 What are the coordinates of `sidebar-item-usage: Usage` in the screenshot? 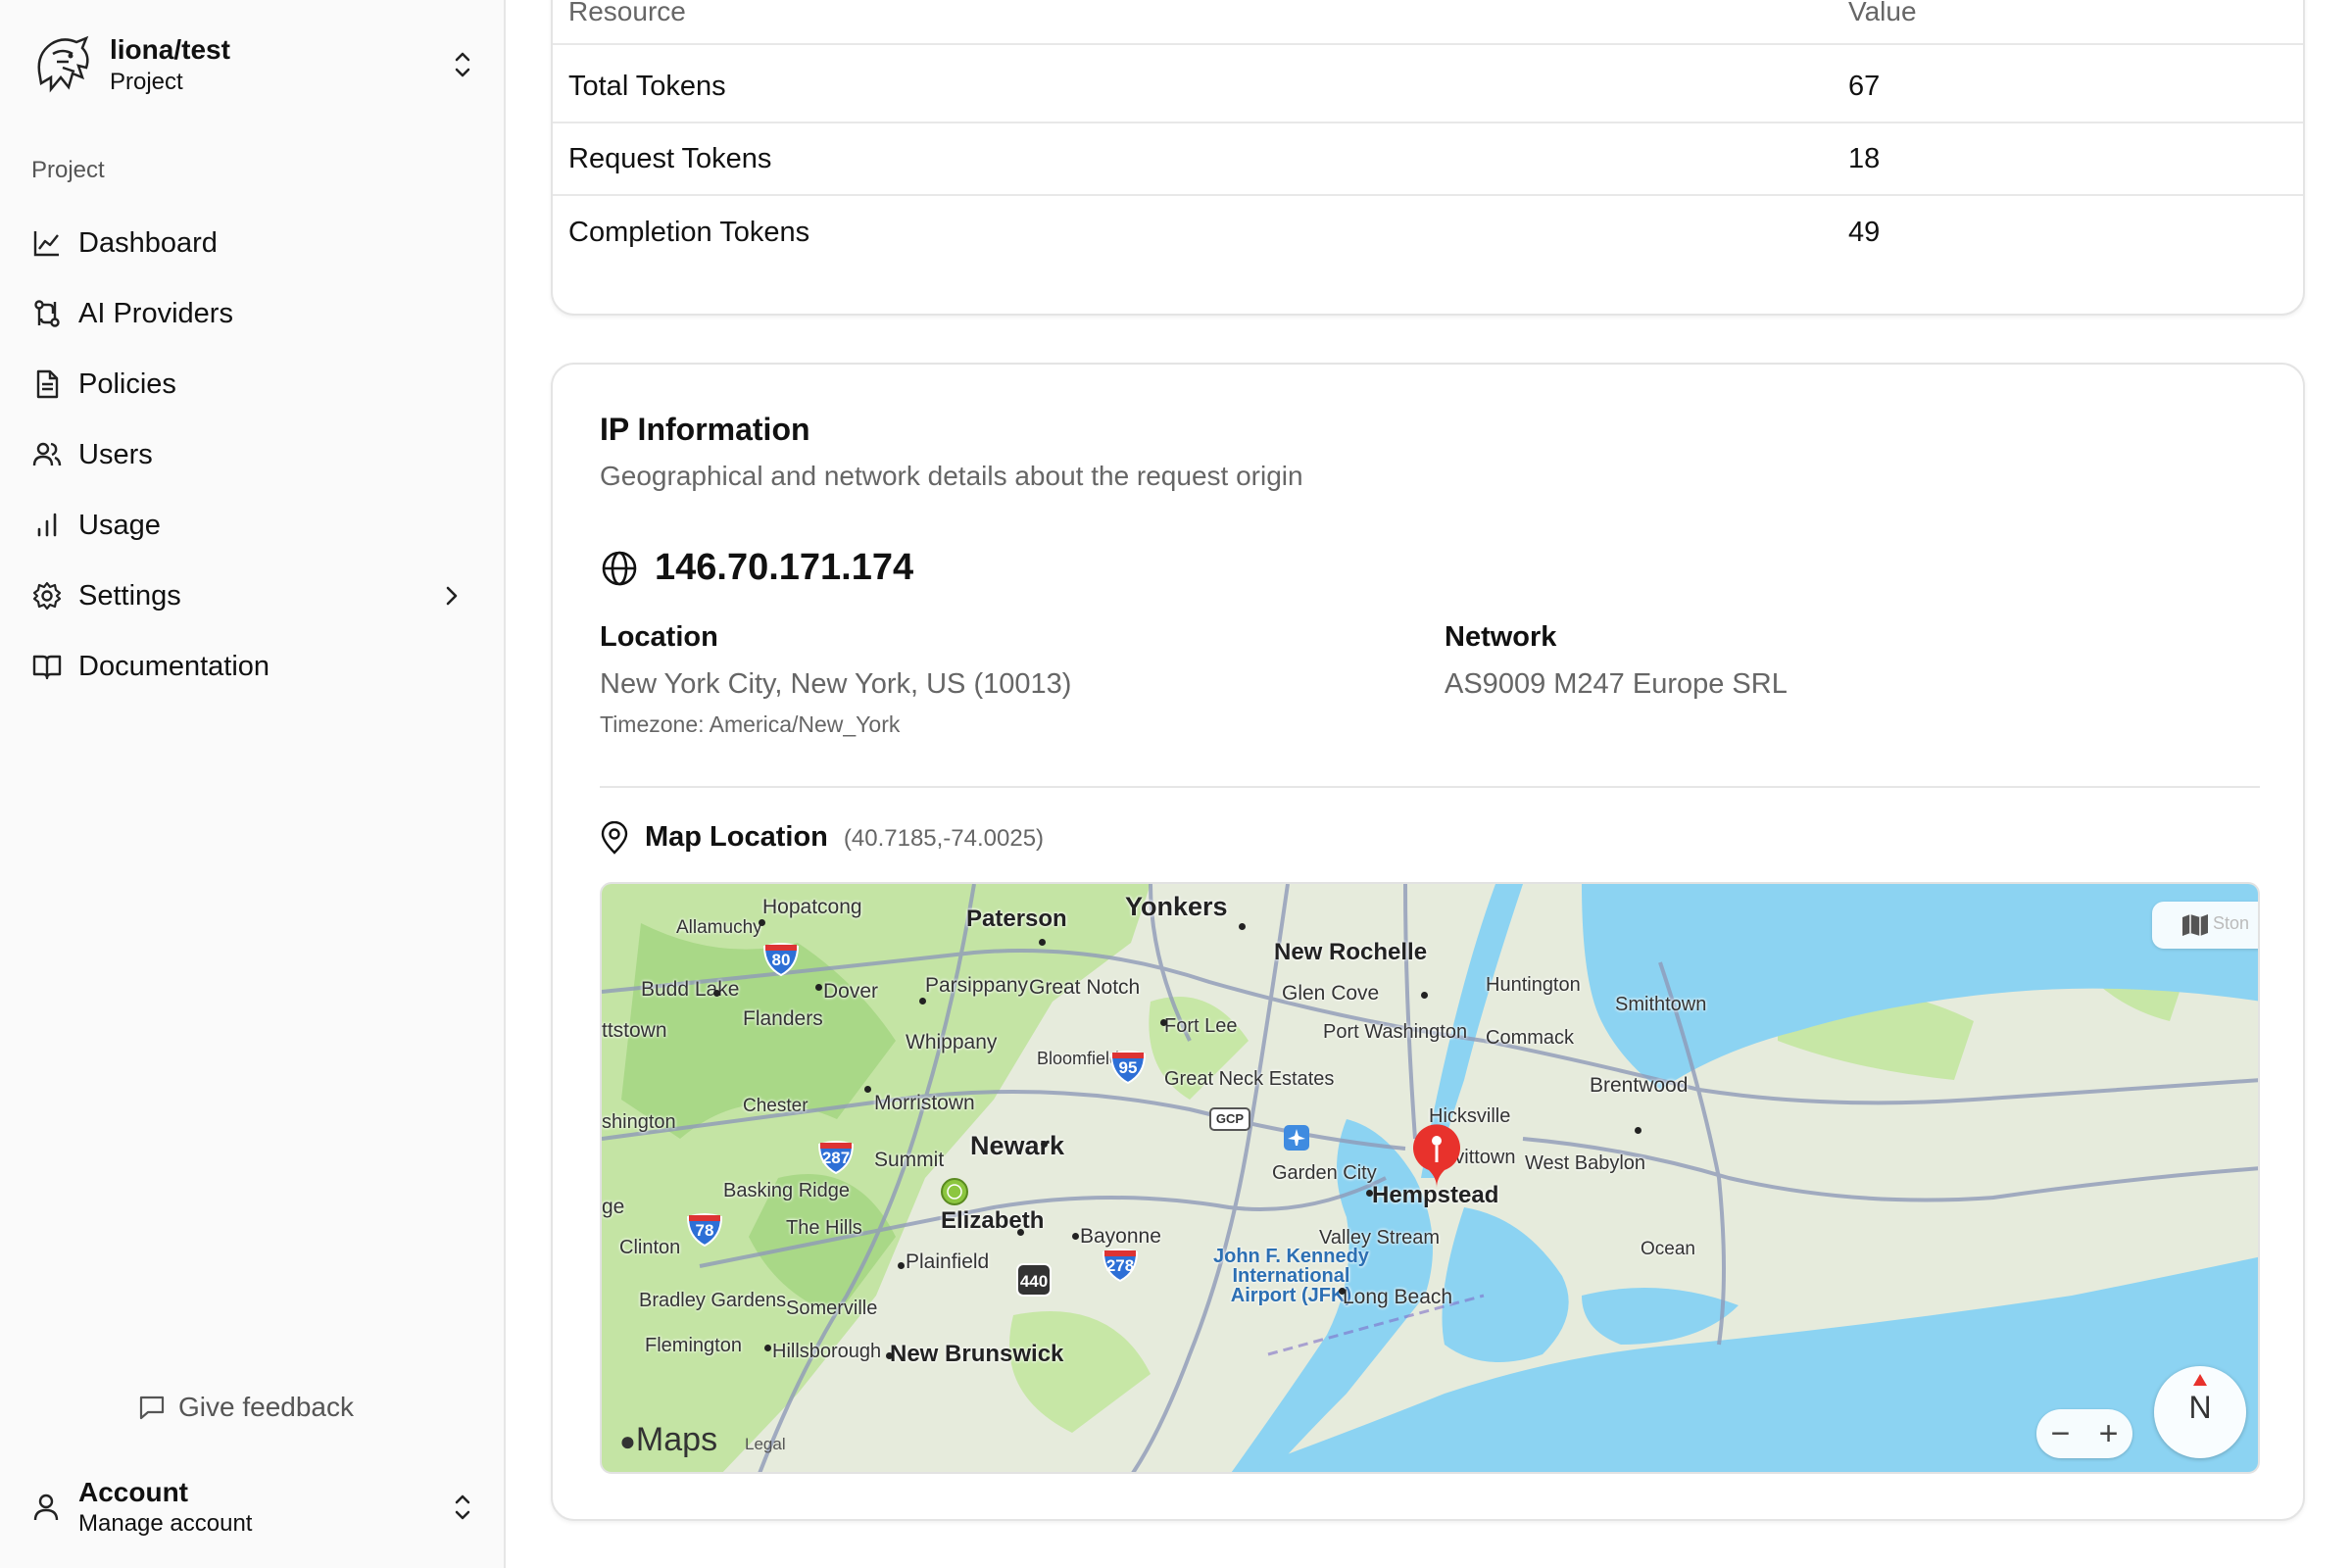 It's located at (253, 525).